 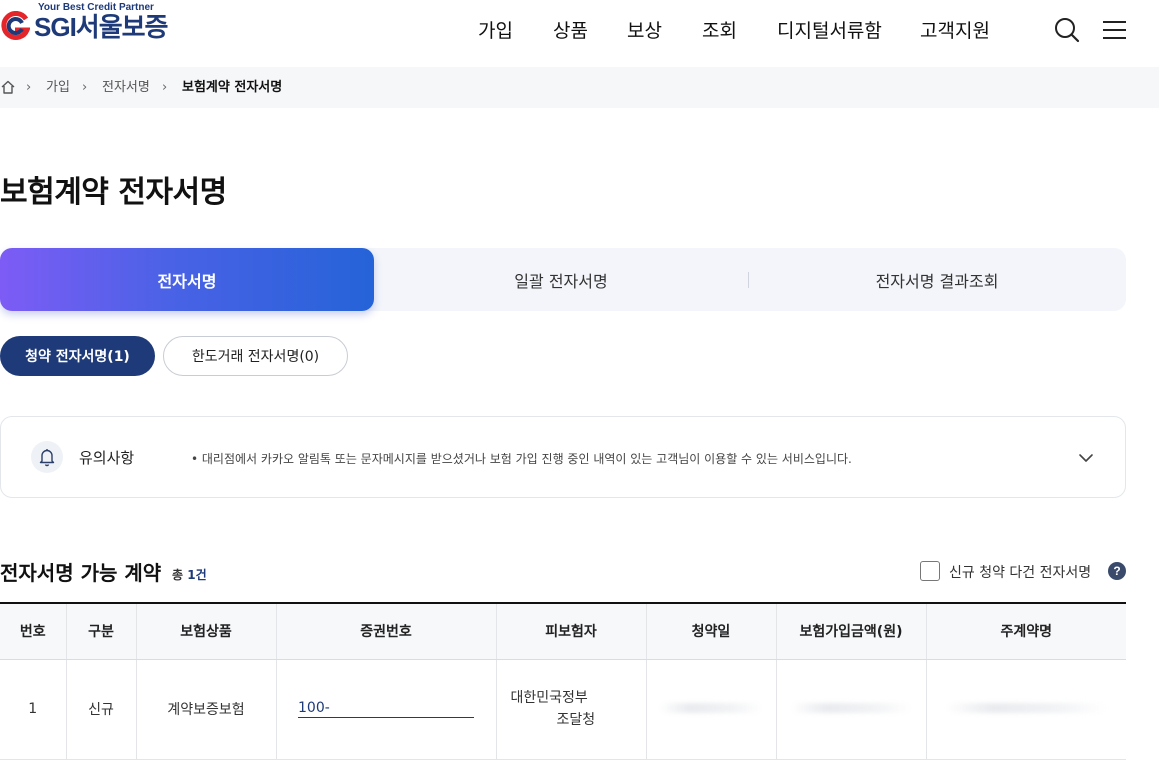 I want to click on cell-insured-amount, so click(x=851, y=709).